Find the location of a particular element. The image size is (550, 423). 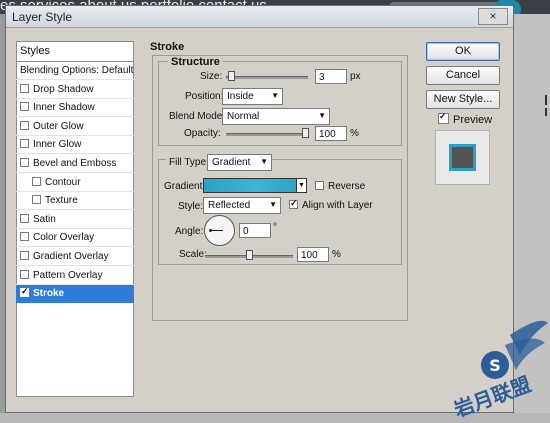

style-item-label: Texture is located at coordinates (61, 201).